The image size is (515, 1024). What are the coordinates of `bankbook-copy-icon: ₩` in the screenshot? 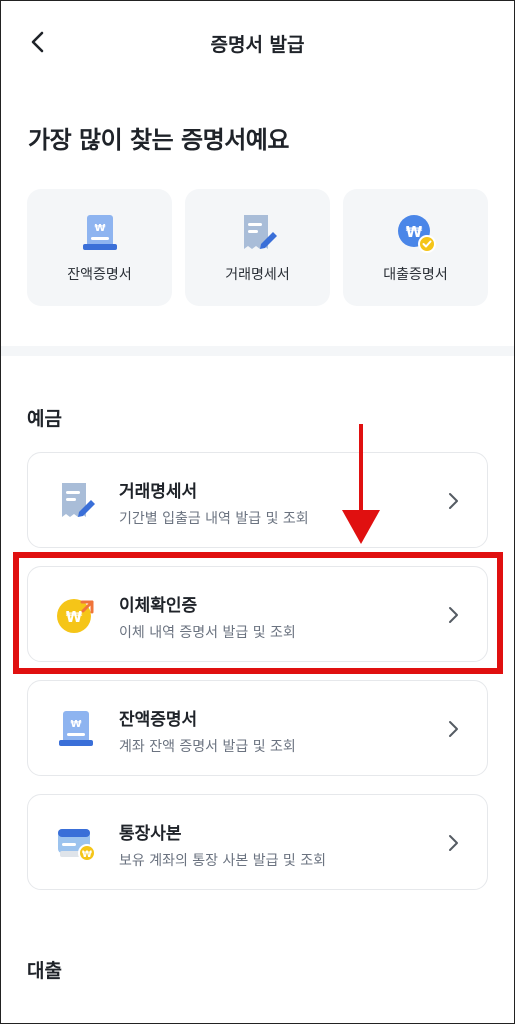 It's located at (77, 845).